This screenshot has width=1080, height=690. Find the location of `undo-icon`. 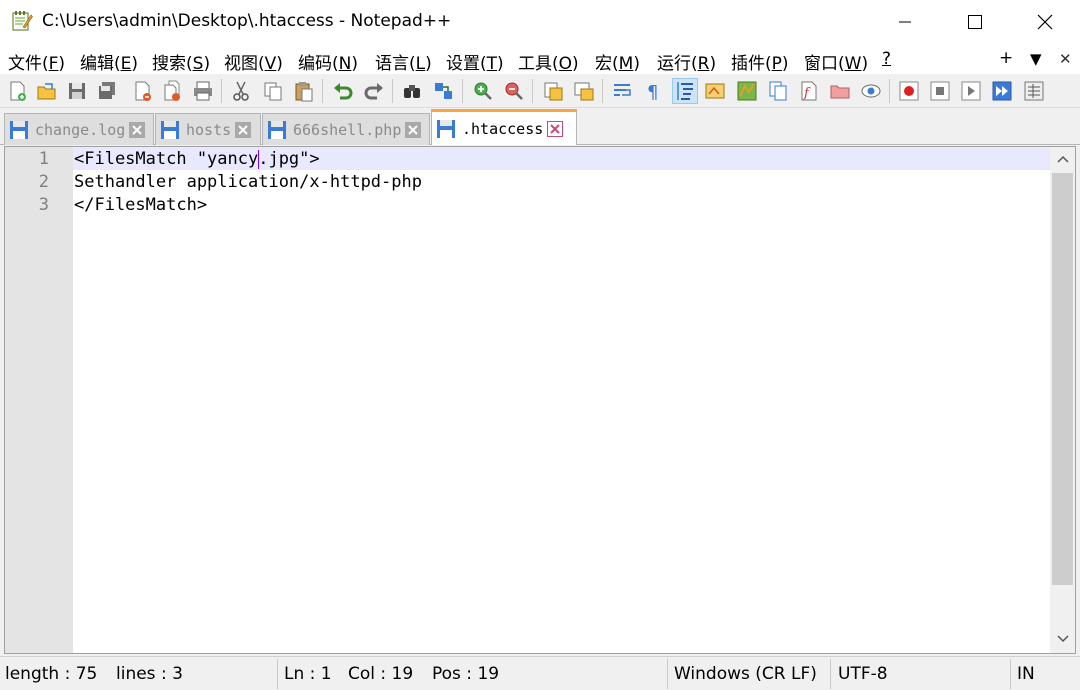

undo-icon is located at coordinates (343, 91).